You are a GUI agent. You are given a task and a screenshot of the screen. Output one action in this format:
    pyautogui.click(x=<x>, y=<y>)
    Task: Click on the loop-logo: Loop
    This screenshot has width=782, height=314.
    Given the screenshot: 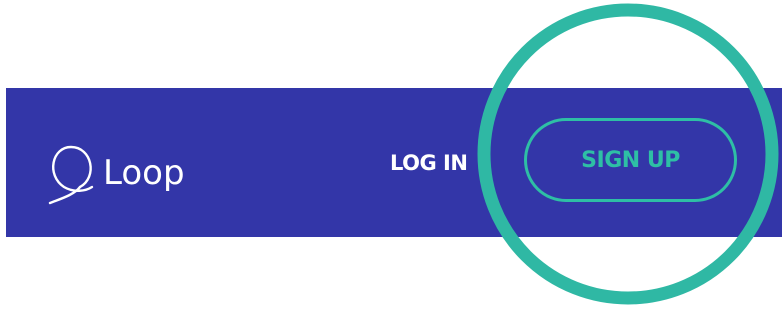 What is the action you would take?
    pyautogui.click(x=114, y=172)
    